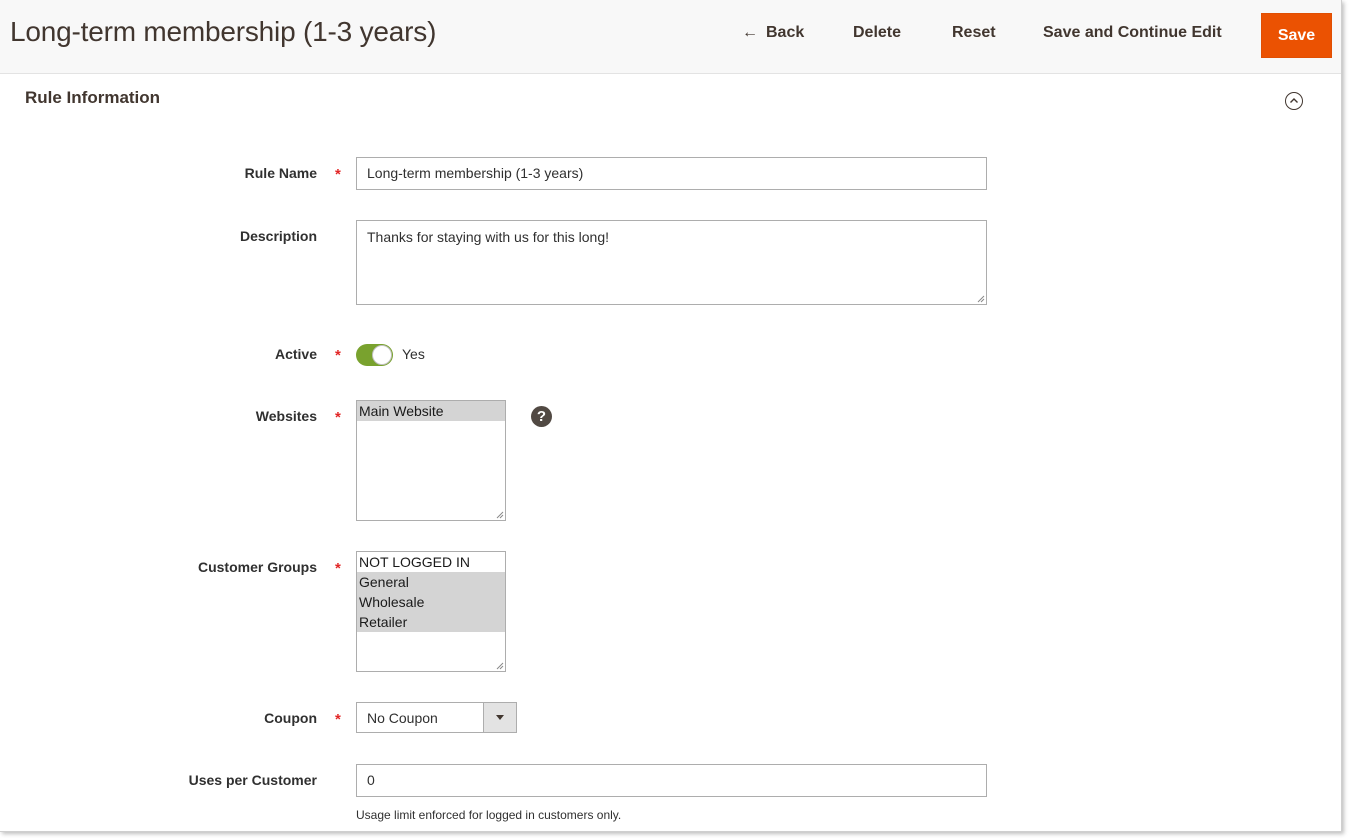 The width and height of the screenshot is (1349, 838). Describe the element at coordinates (671, 173) in the screenshot. I see `rule-name-input: Long-term membership (1-3 years)` at that location.